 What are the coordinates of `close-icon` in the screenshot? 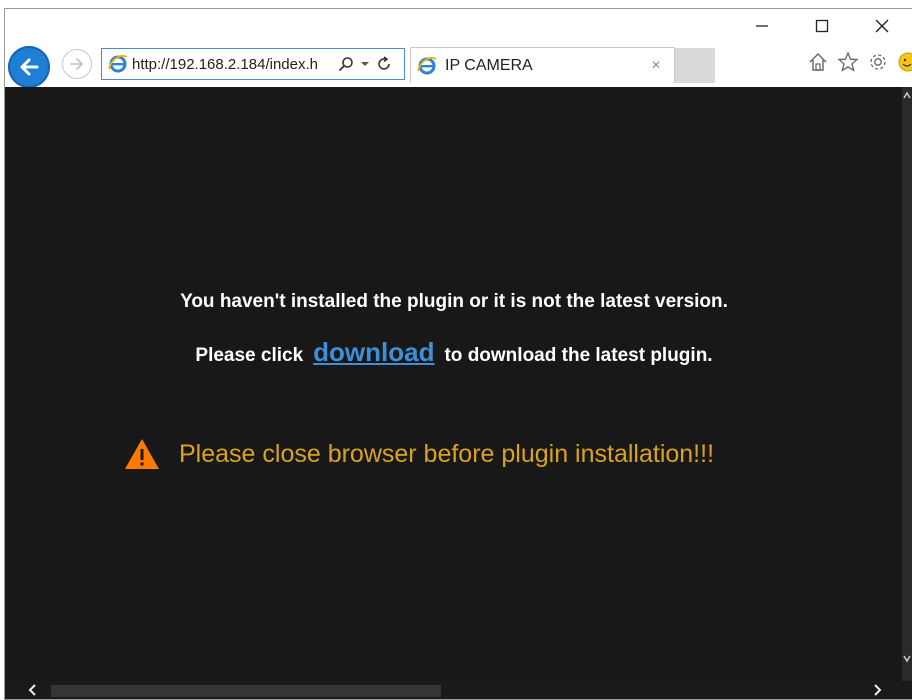 It's located at (882, 26).